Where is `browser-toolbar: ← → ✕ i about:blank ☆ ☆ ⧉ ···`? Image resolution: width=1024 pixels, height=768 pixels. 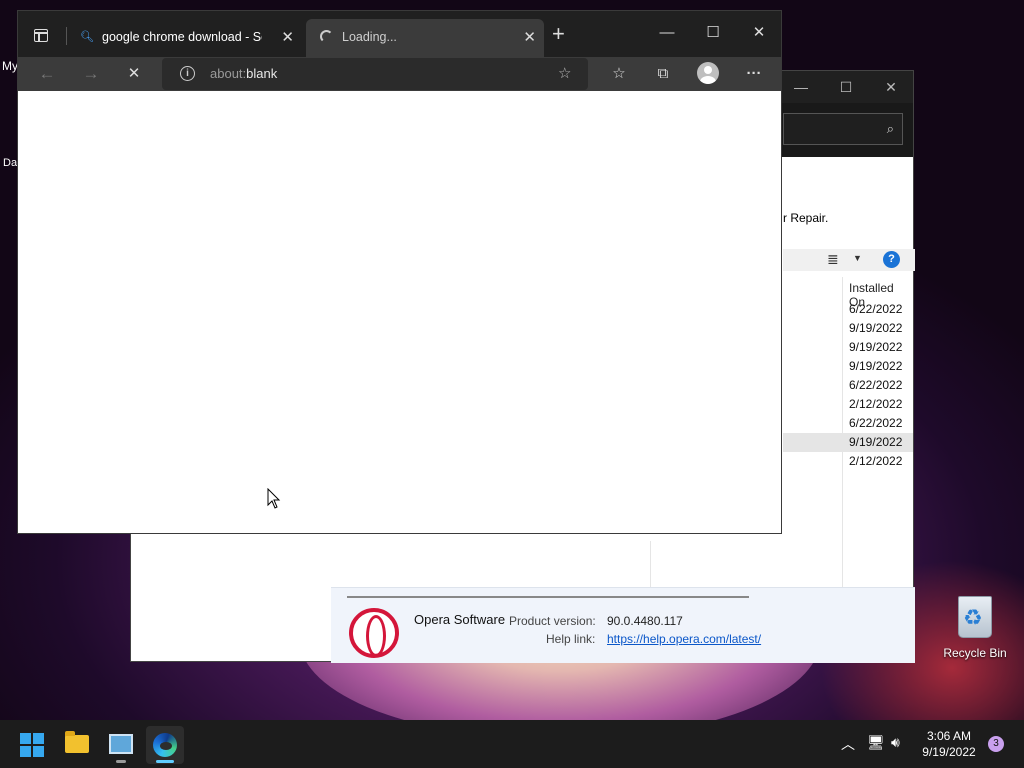 browser-toolbar: ← → ✕ i about:blank ☆ ☆ ⧉ ··· is located at coordinates (399, 74).